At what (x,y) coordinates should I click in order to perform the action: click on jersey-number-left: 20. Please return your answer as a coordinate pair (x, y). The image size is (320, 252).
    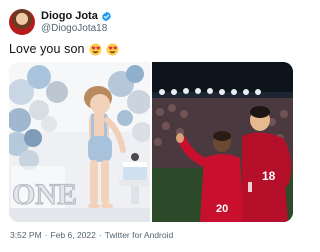
    Looking at the image, I should click on (222, 209).